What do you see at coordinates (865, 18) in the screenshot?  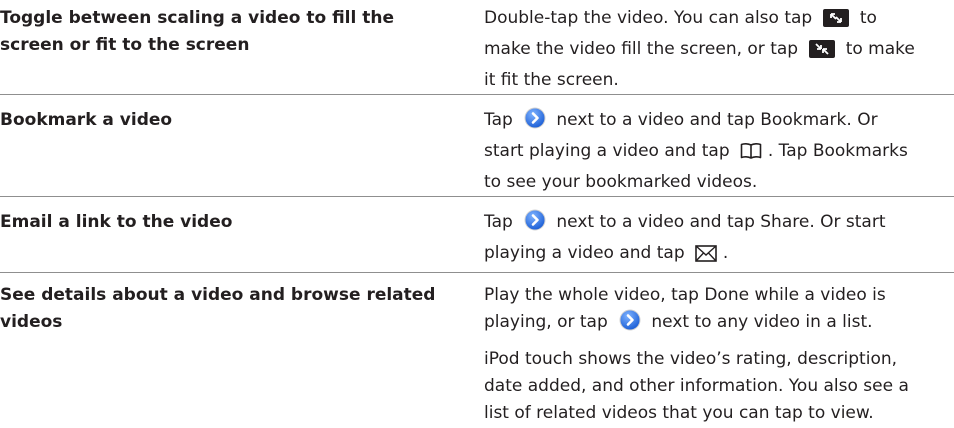 I see `text-segment: to` at bounding box center [865, 18].